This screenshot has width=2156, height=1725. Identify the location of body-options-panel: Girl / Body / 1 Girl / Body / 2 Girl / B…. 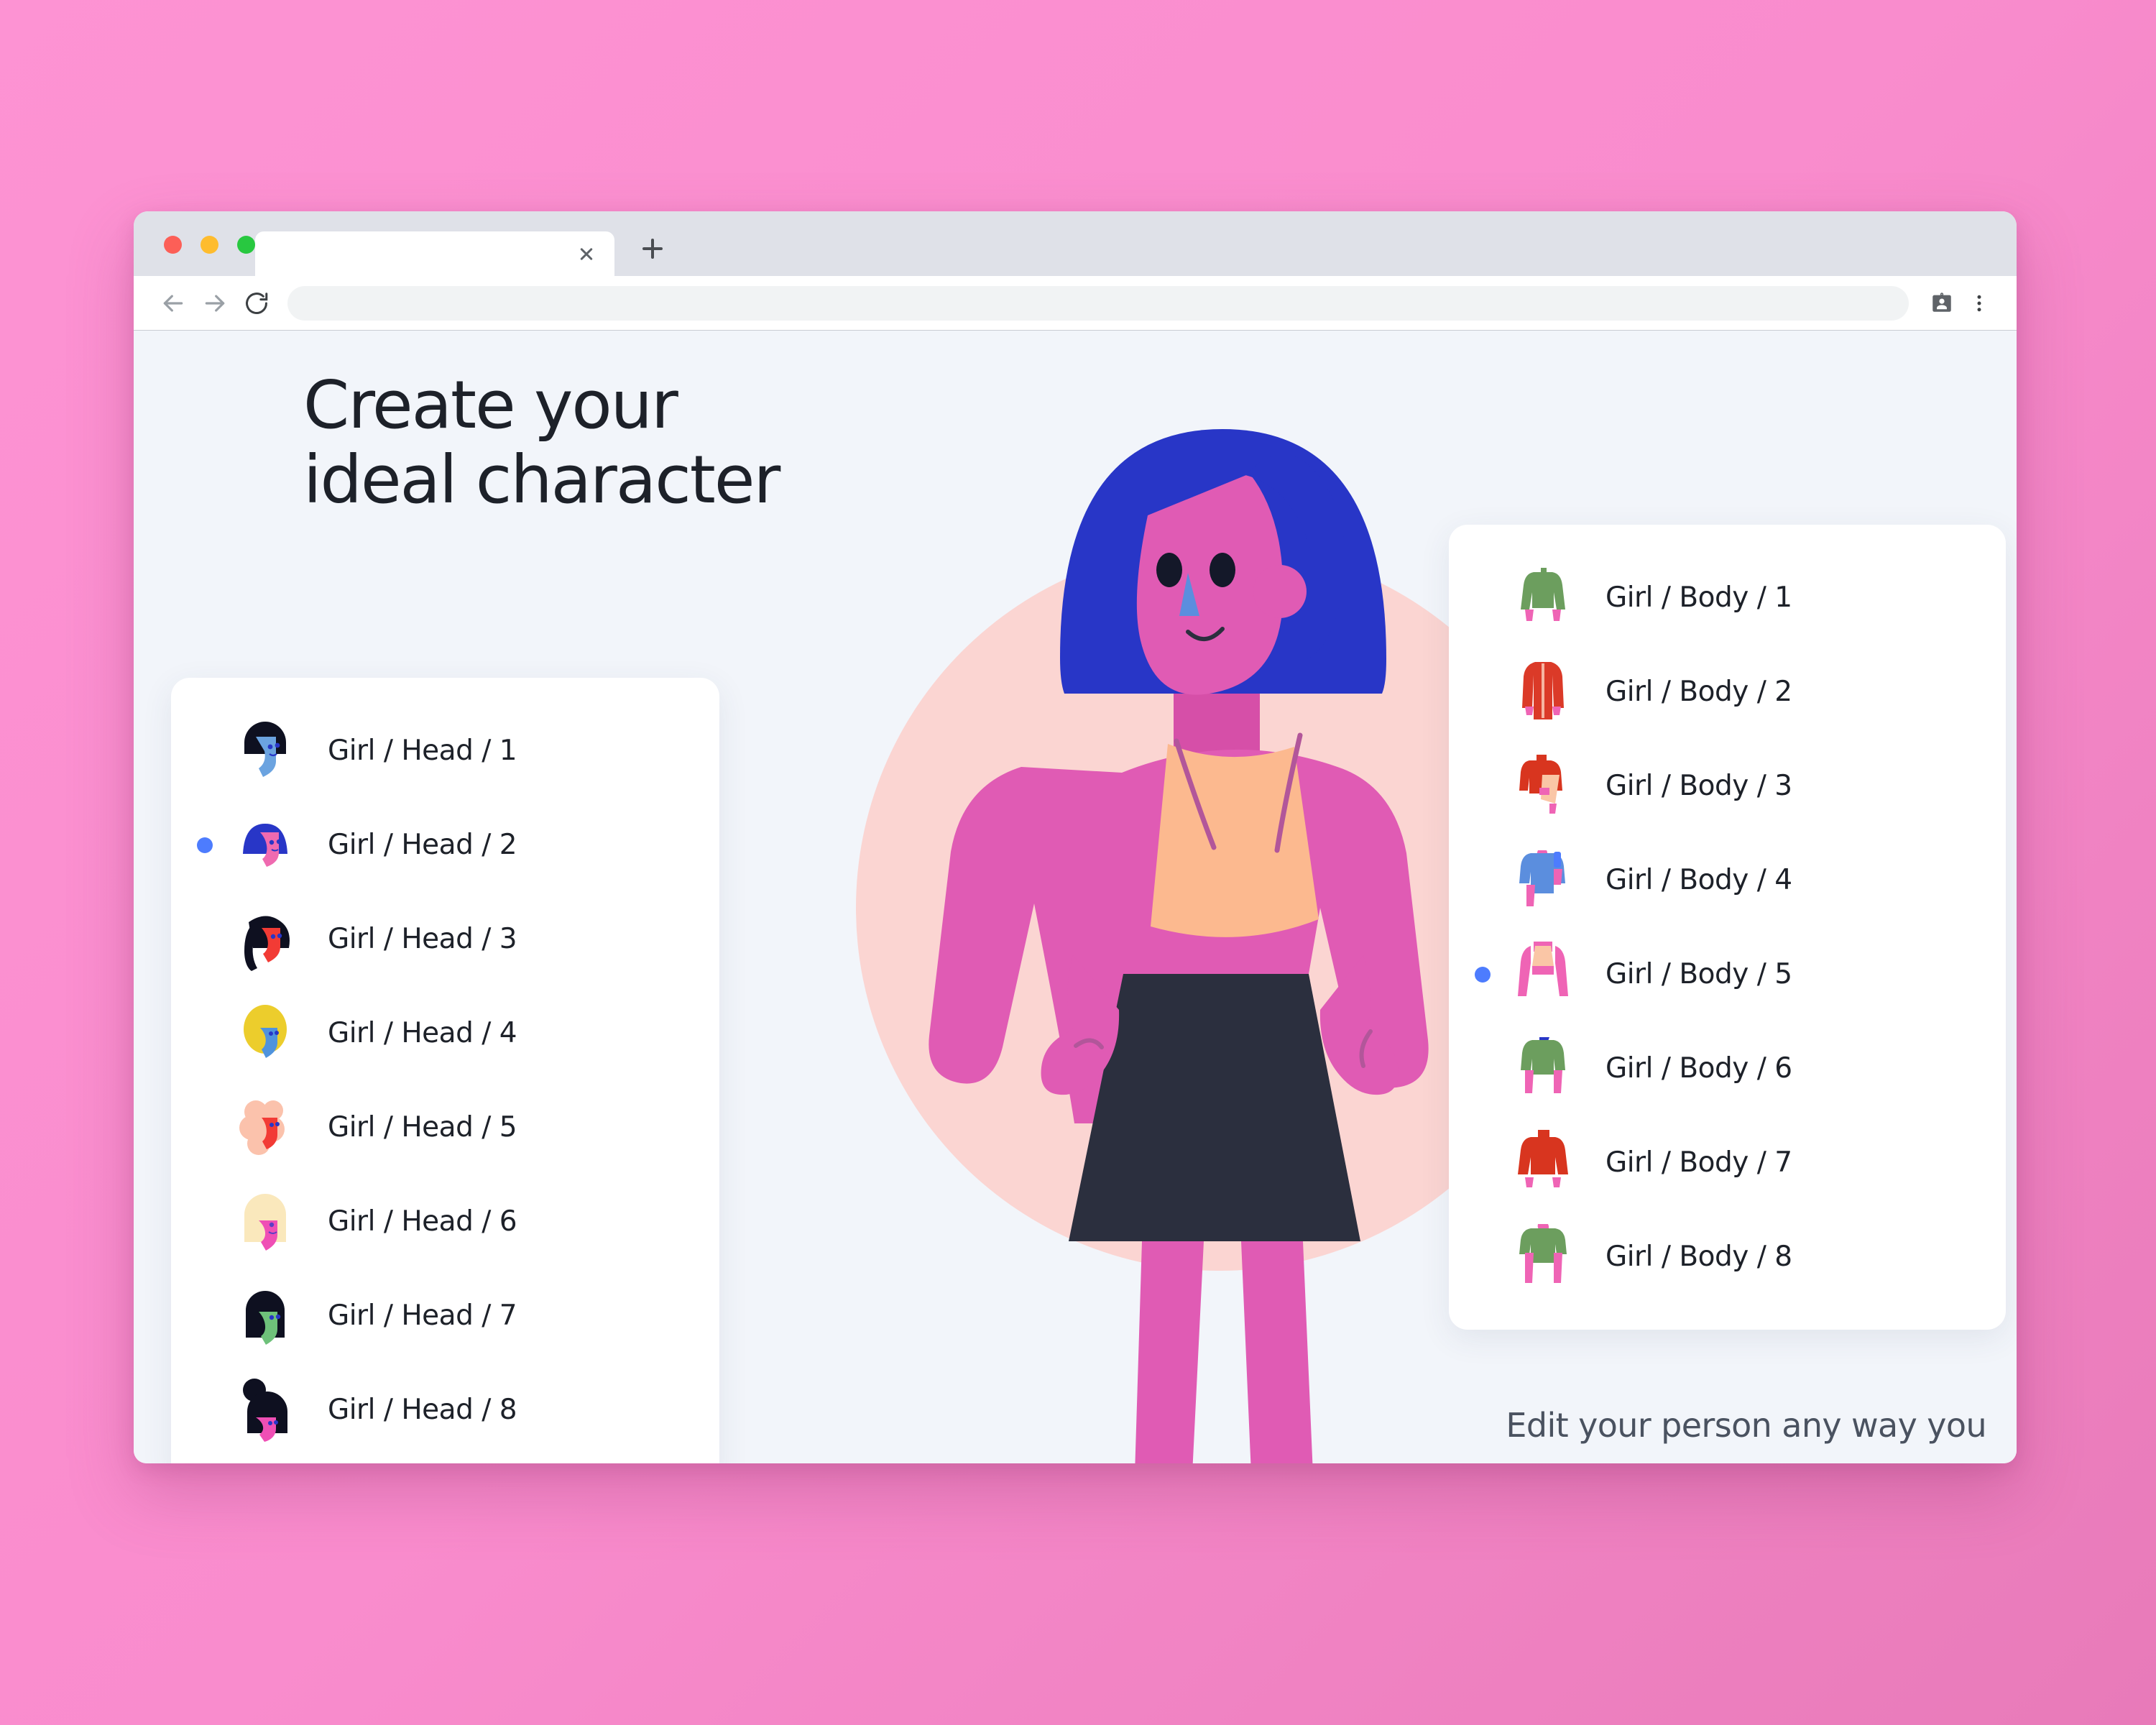
(1727, 927).